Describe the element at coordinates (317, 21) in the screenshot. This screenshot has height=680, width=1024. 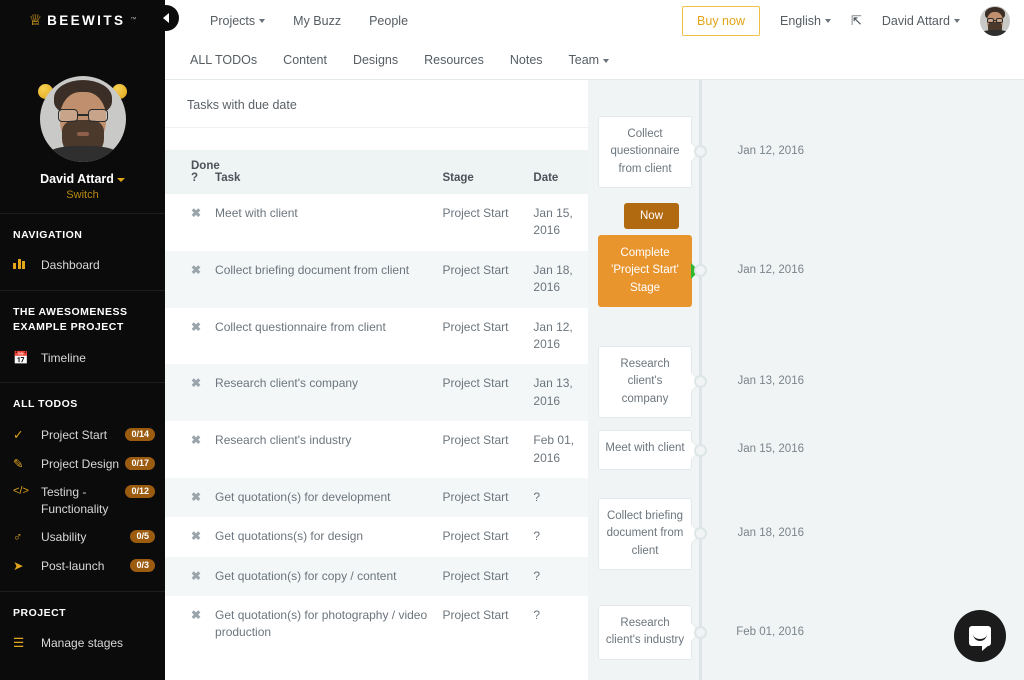
I see `nav-my-buzz: My Buzz` at that location.